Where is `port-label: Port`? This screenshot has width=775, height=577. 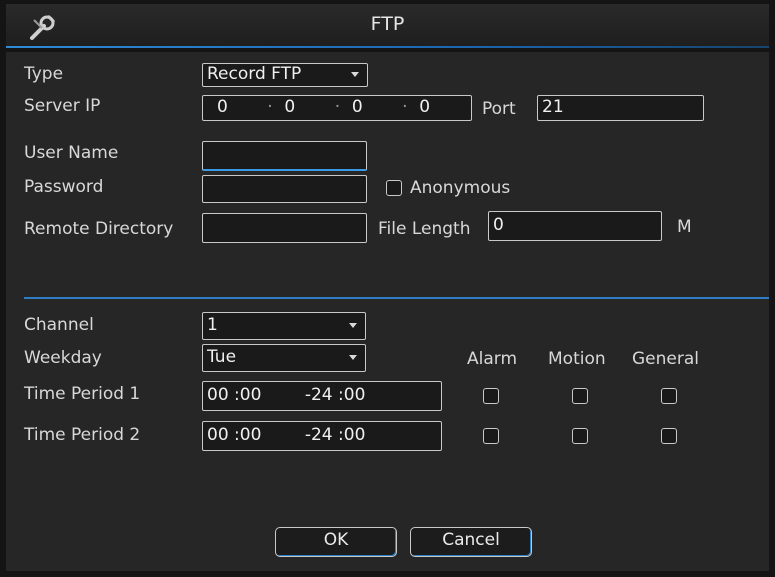 port-label: Port is located at coordinates (499, 109).